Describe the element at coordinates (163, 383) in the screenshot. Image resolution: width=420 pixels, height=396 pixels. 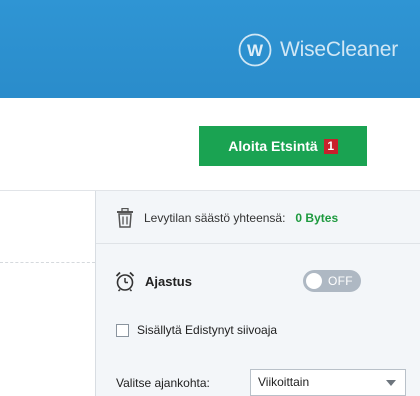
I see `schedule-time-label: Valitse ajankohta:` at that location.